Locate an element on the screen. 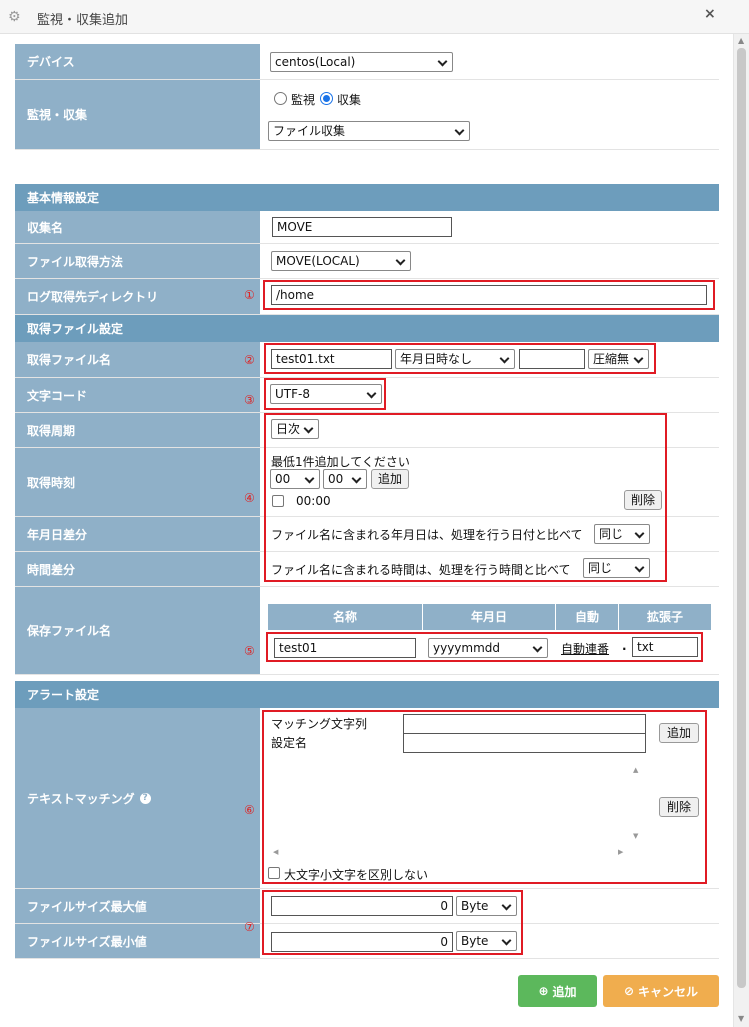 The height and width of the screenshot is (1027, 749). charset-label: 文字コード is located at coordinates (137, 395).